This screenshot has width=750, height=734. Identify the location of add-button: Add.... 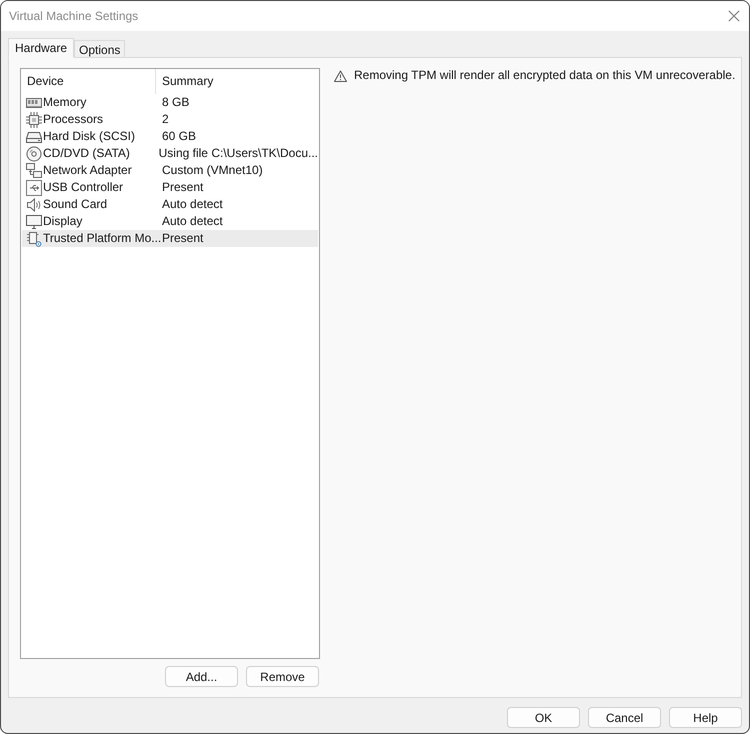
(201, 676).